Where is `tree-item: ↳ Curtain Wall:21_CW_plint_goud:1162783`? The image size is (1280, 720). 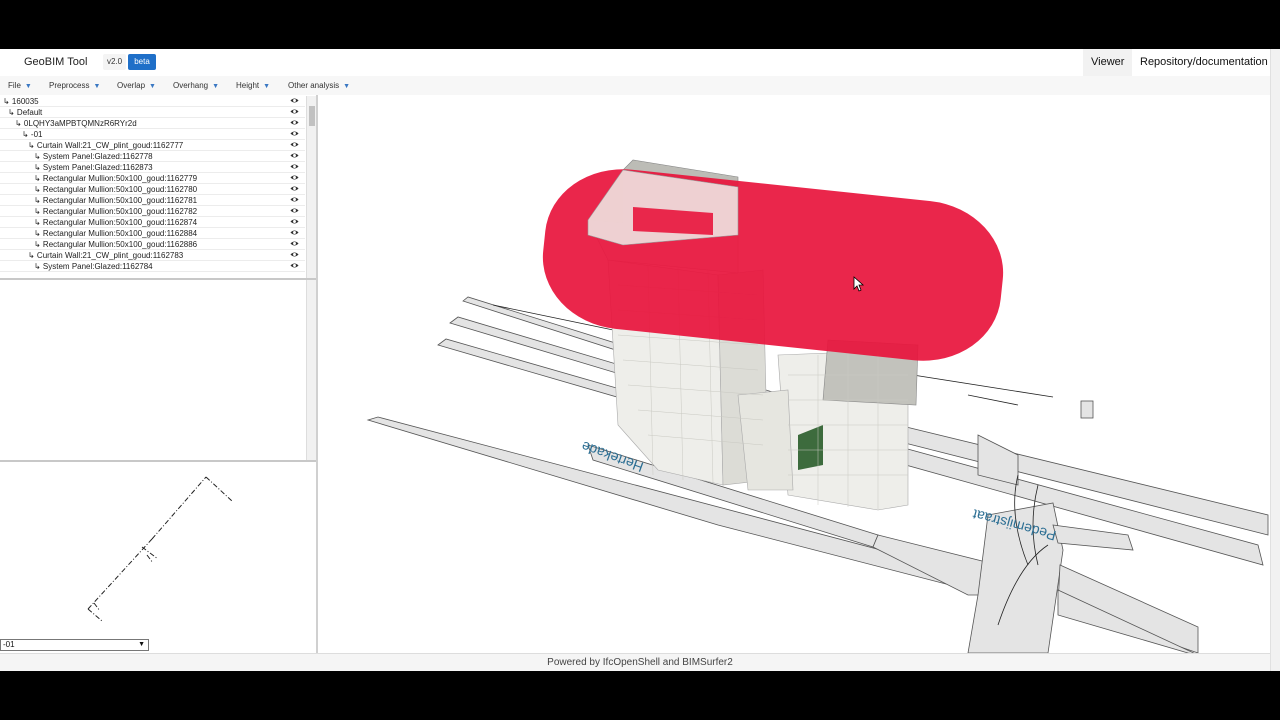 tree-item: ↳ Curtain Wall:21_CW_plint_goud:1162783 is located at coordinates (152, 255).